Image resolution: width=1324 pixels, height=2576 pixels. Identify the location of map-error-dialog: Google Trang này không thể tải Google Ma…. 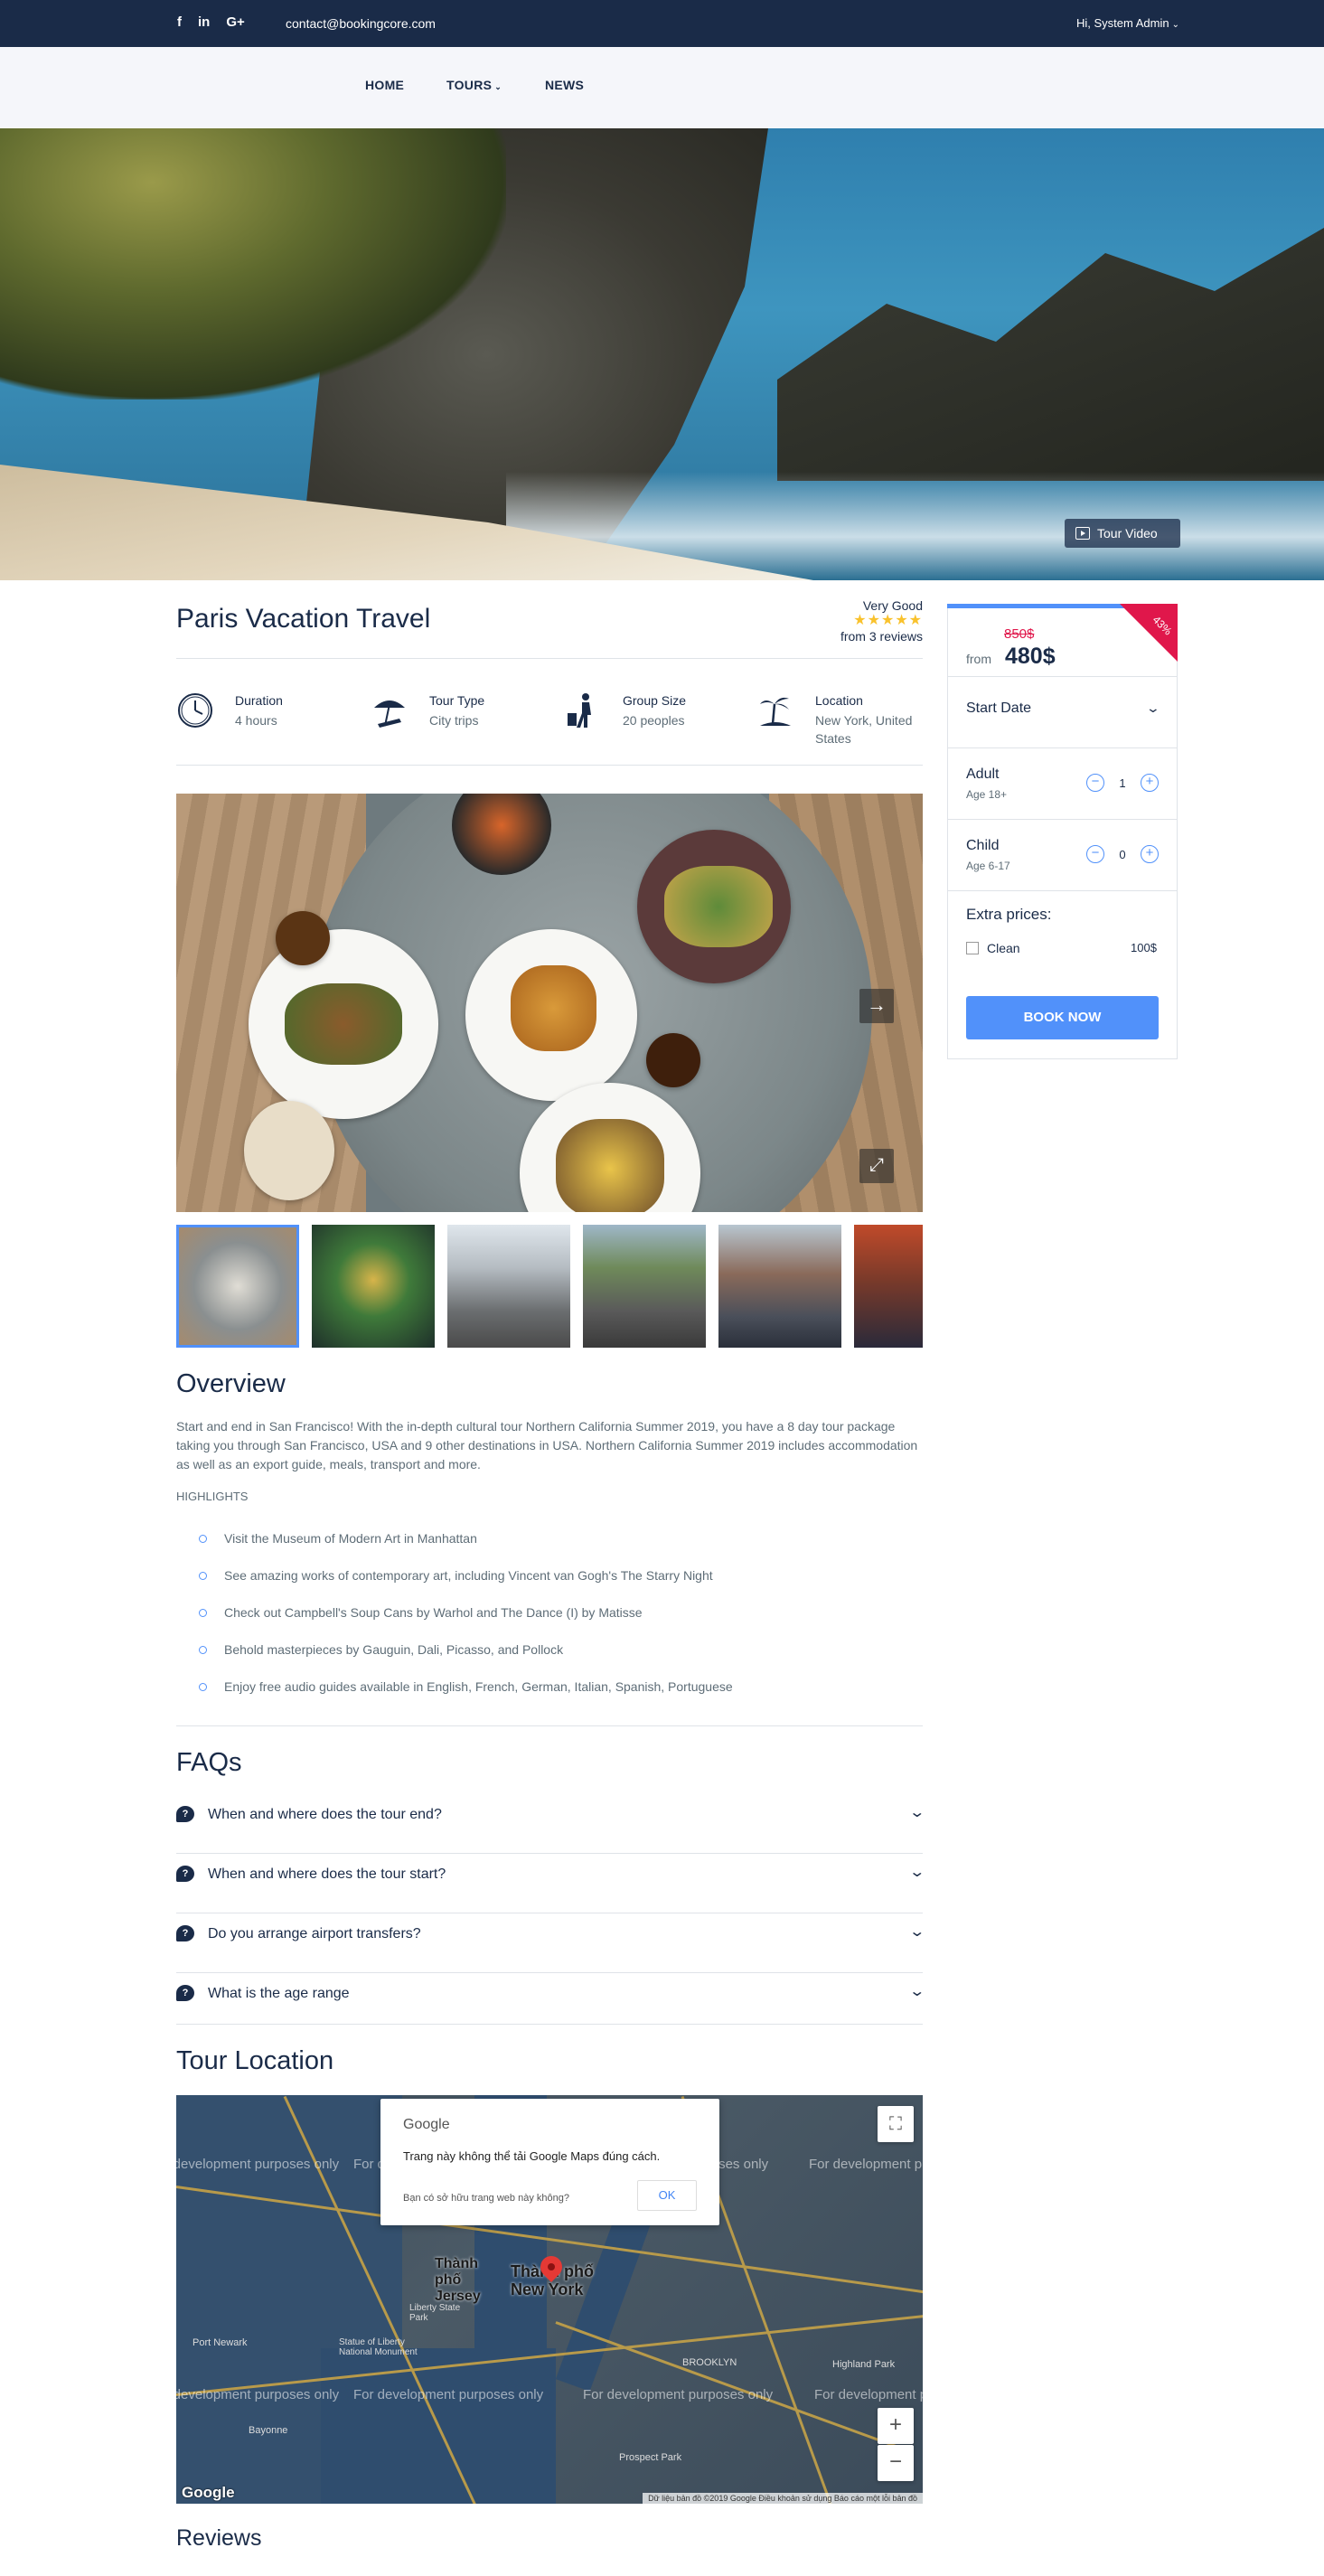
(549, 2162).